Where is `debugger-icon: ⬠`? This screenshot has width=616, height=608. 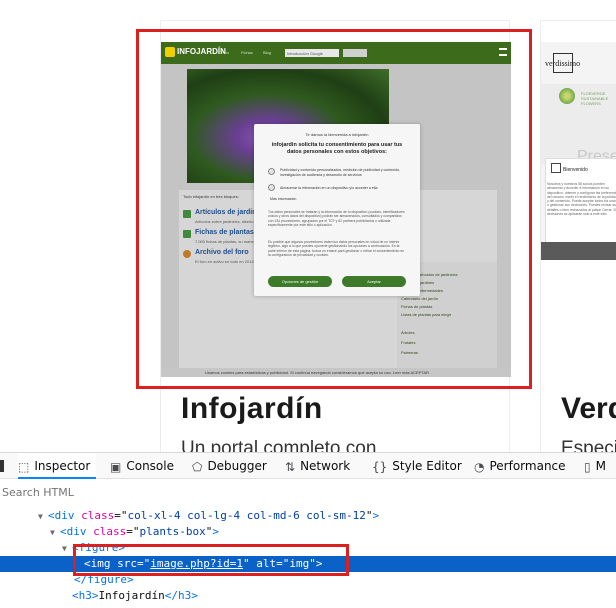
debugger-icon: ⬠ is located at coordinates (197, 466).